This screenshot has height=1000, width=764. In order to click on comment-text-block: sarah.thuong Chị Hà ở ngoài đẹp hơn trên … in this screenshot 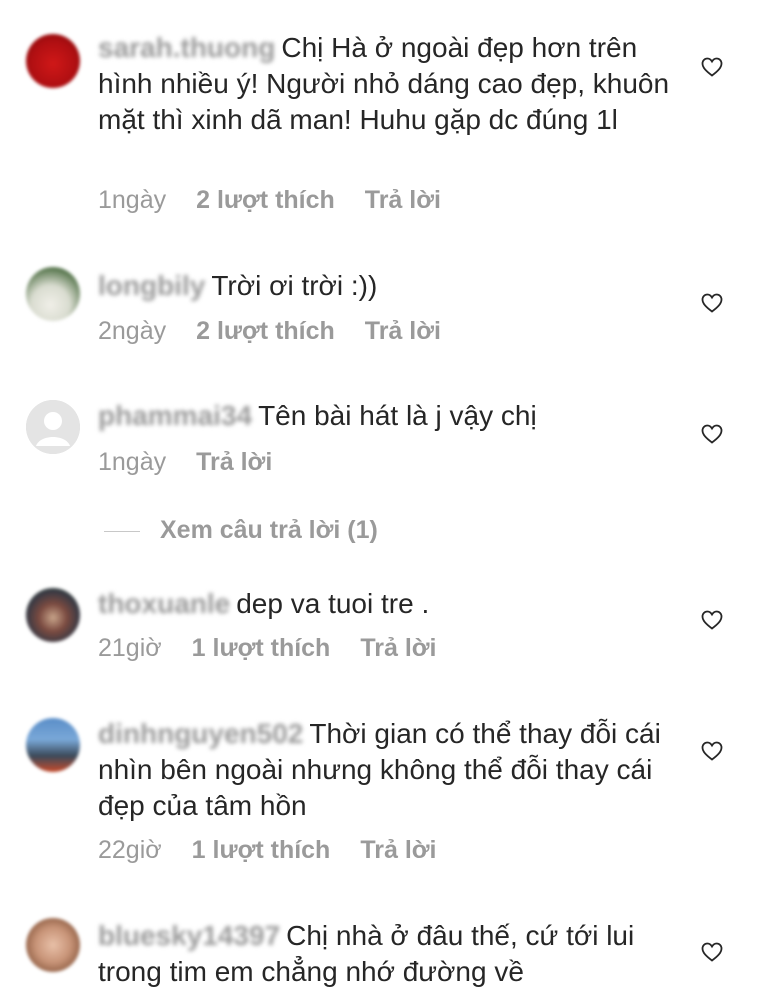, I will do `click(388, 84)`.